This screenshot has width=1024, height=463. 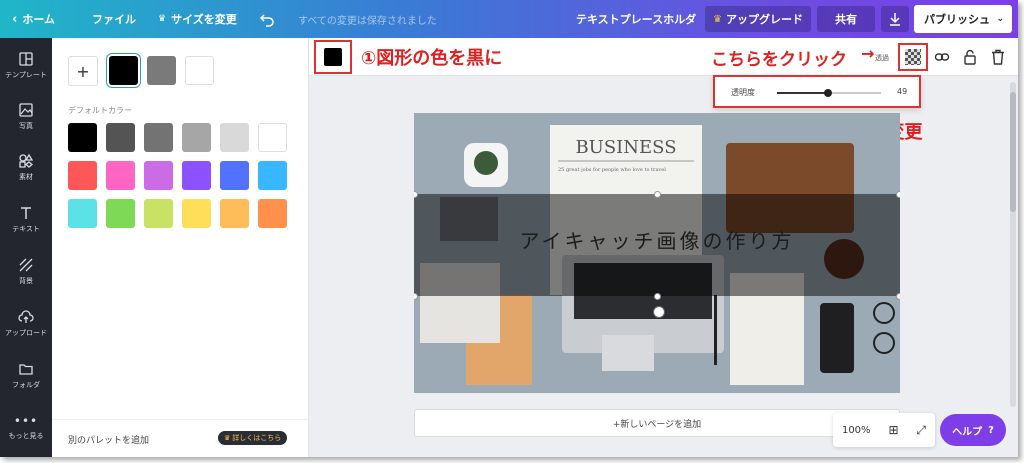 What do you see at coordinates (1013, 244) in the screenshot?
I see `vertical-scrollbar` at bounding box center [1013, 244].